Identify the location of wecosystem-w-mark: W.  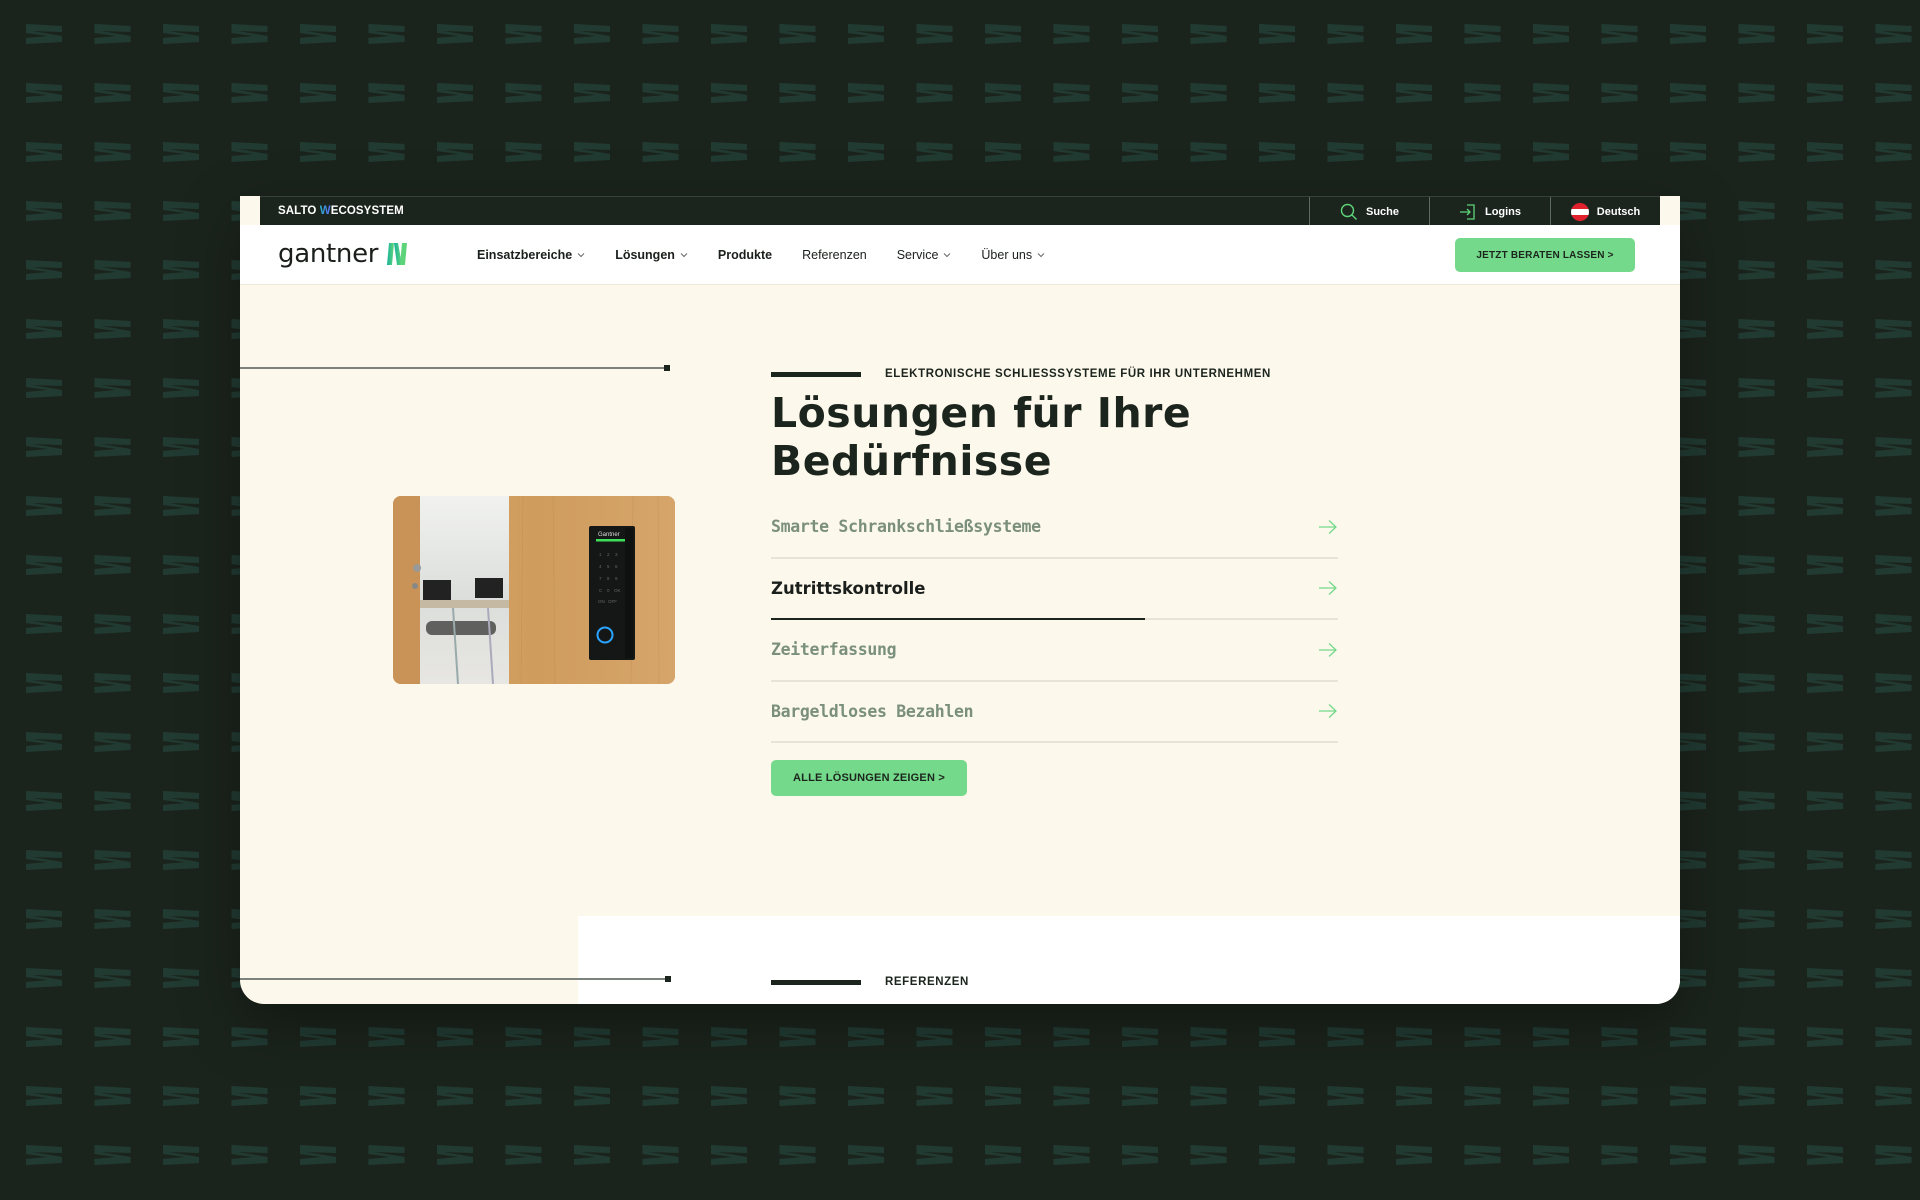
(325, 211).